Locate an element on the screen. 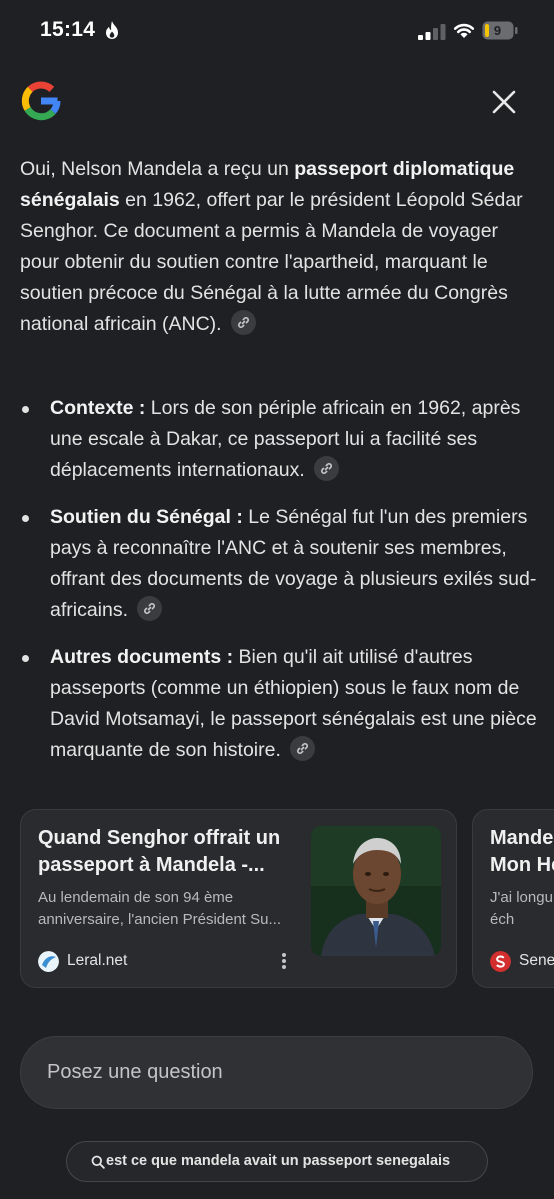  ask-question-input: Posez une question is located at coordinates (276, 1072).